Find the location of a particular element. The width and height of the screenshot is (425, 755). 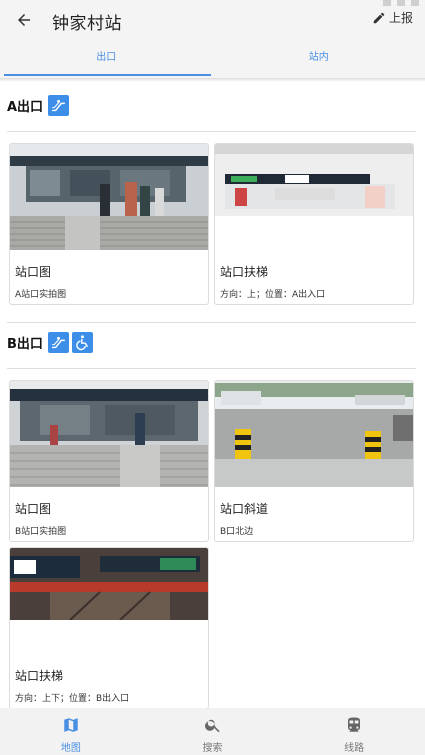

status-bar-icons is located at coordinates (401, 4).